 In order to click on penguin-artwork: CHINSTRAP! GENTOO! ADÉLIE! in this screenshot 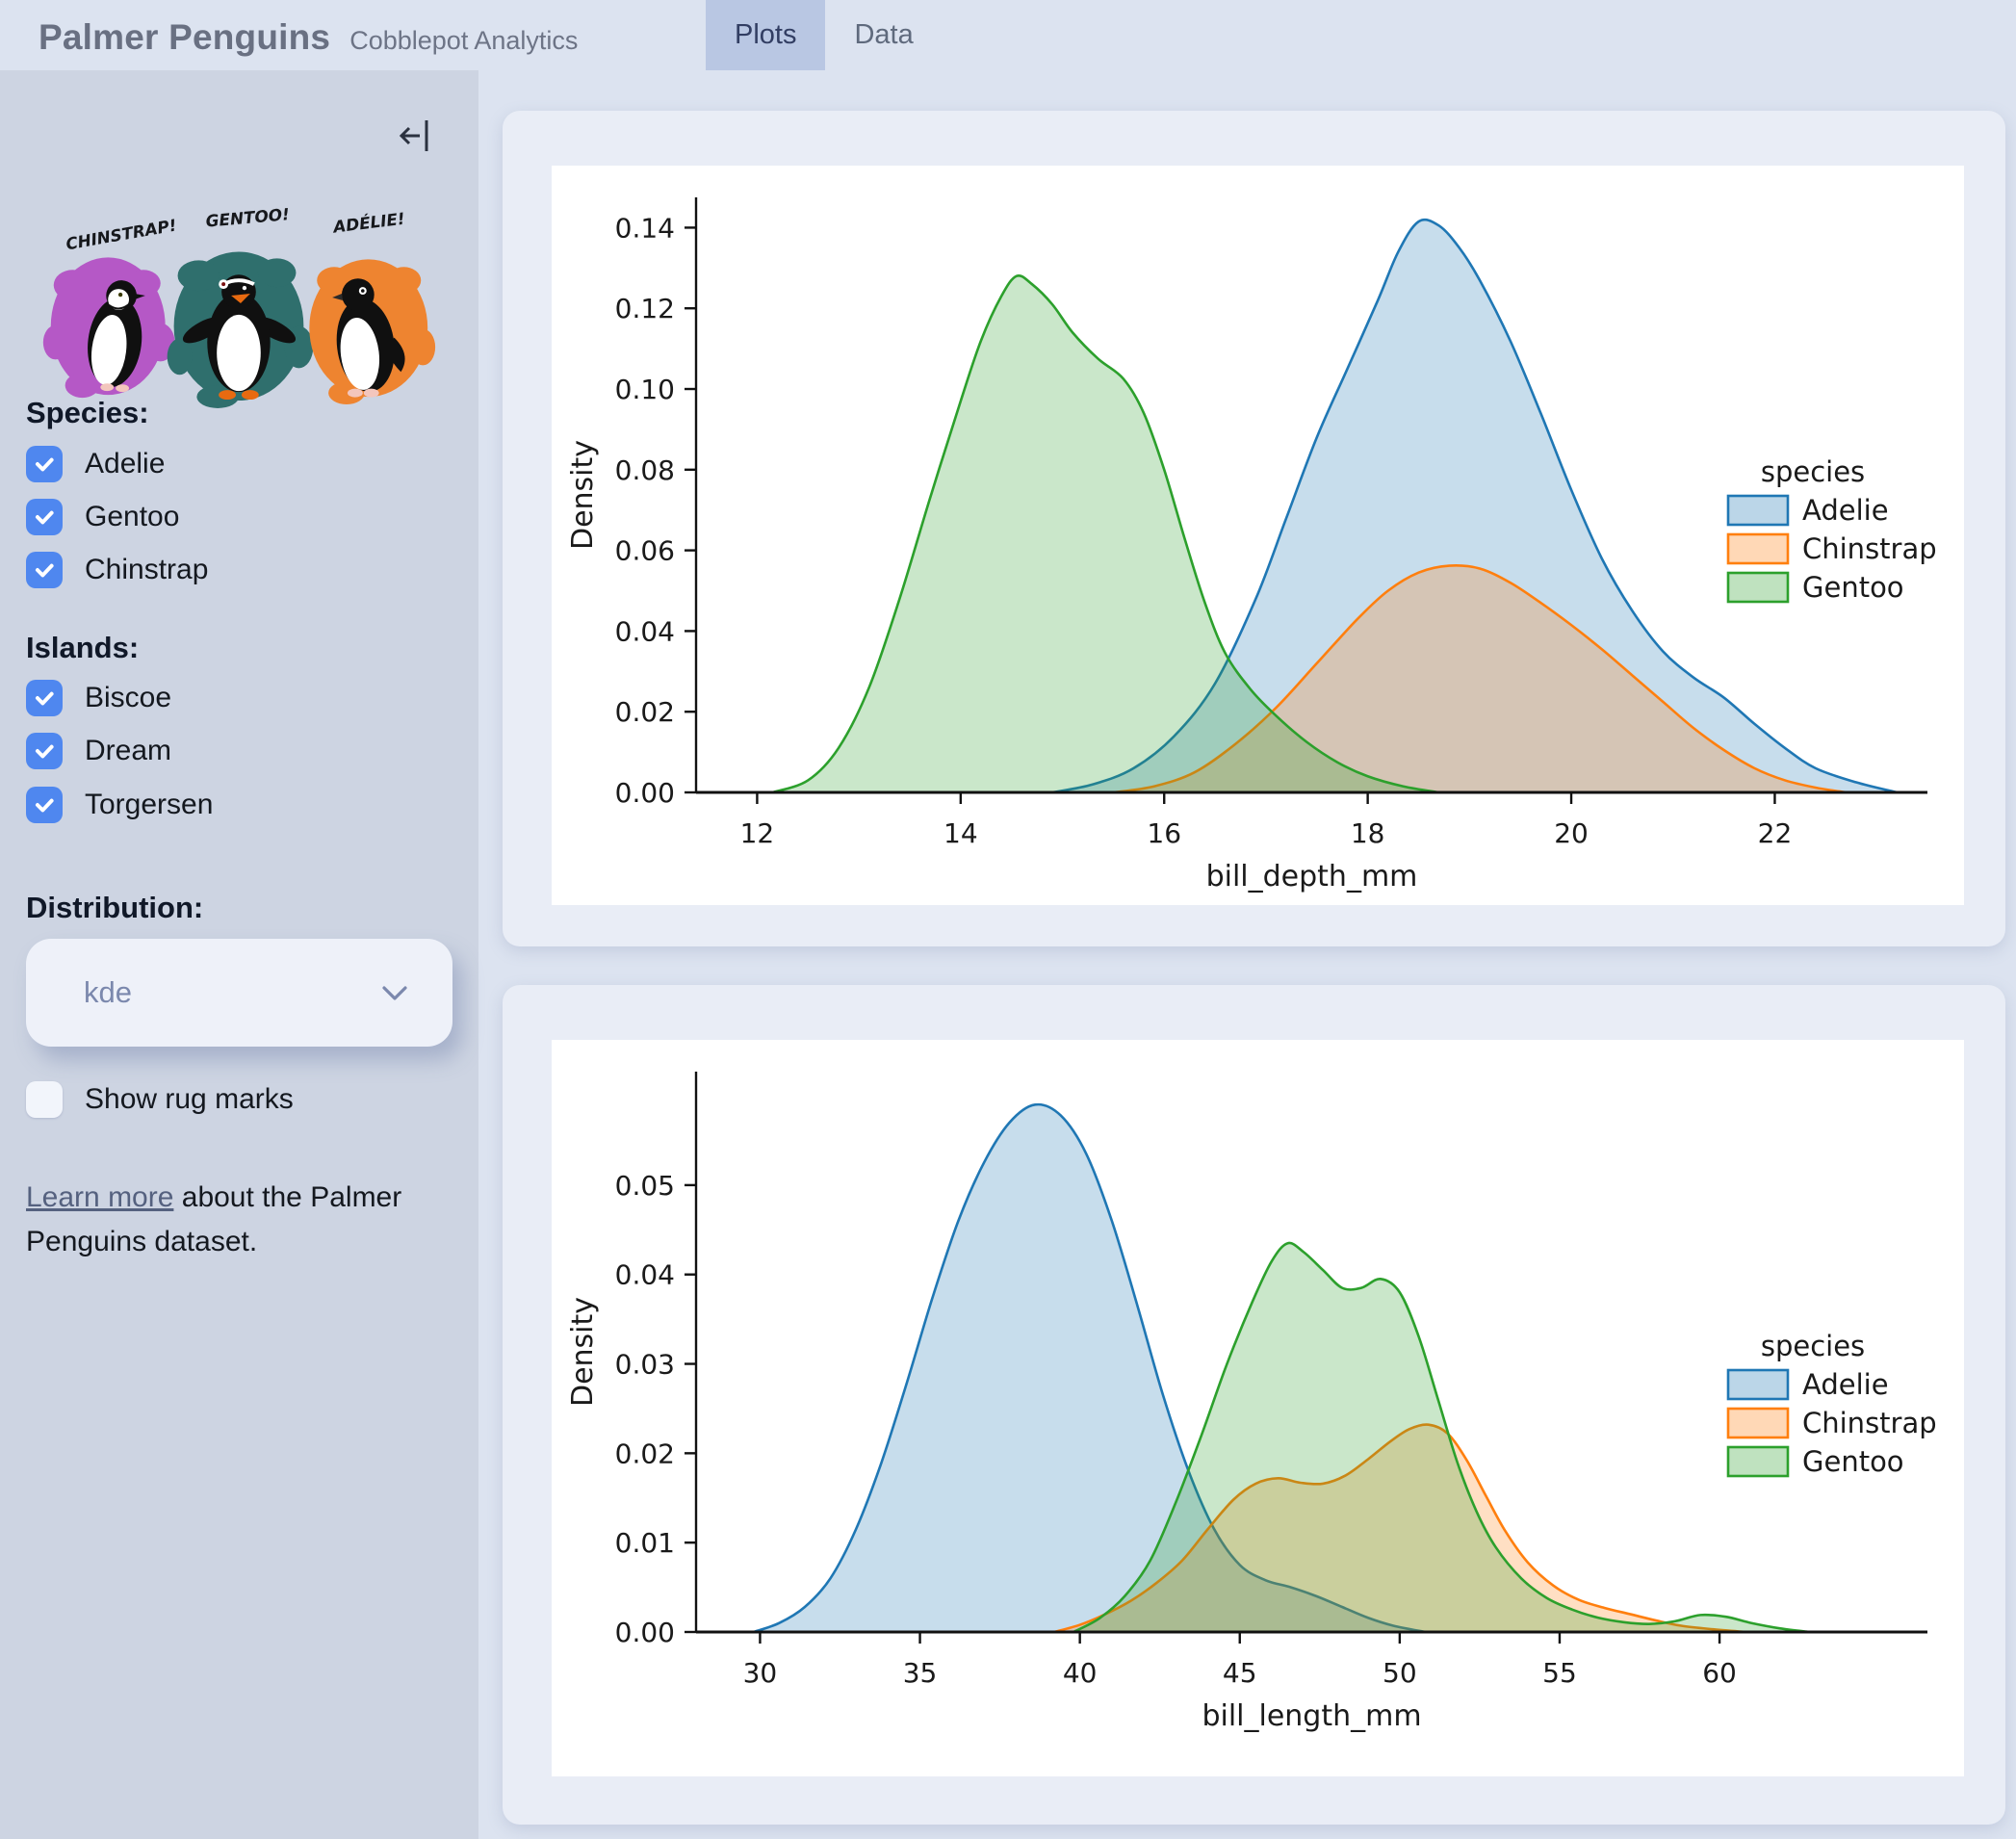, I will do `click(237, 299)`.